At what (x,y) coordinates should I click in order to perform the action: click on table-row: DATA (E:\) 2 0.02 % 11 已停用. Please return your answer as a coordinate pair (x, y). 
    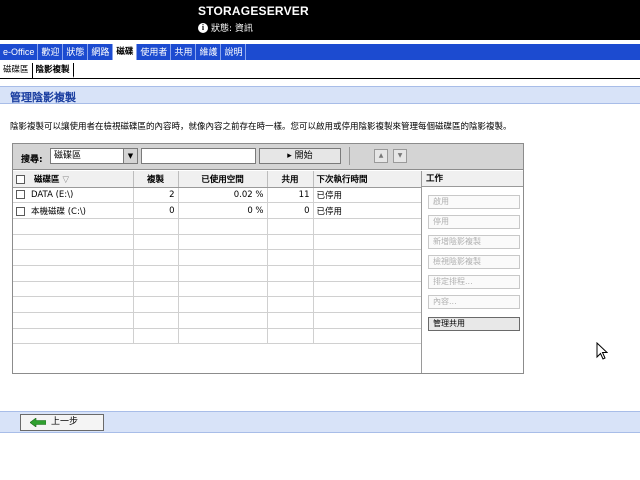
    Looking at the image, I should click on (217, 195).